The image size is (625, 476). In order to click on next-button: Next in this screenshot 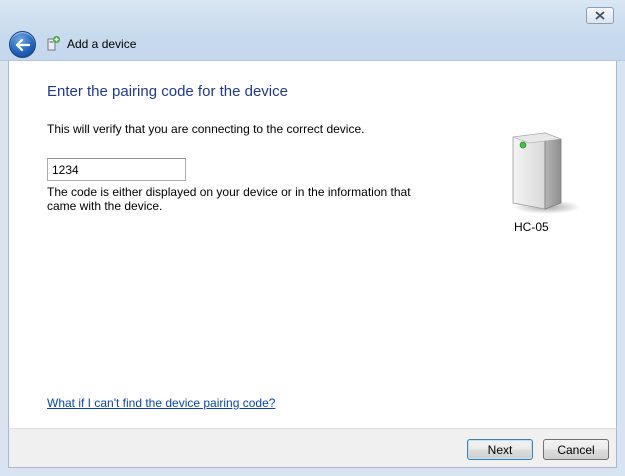, I will do `click(500, 449)`.